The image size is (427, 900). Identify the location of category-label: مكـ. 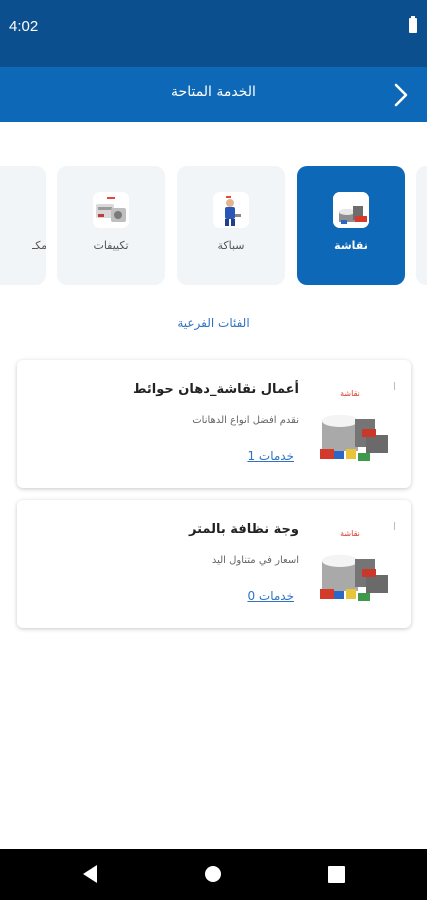
(39, 245).